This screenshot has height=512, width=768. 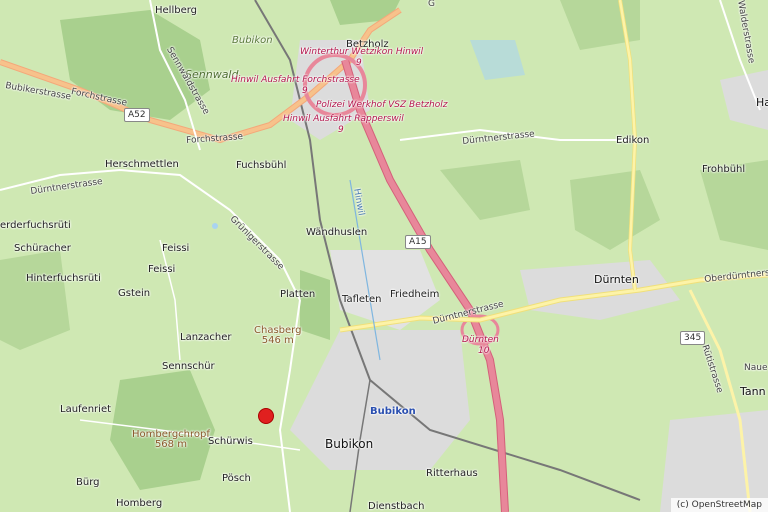 I want to click on place-duernten: Dürnten, so click(x=616, y=279).